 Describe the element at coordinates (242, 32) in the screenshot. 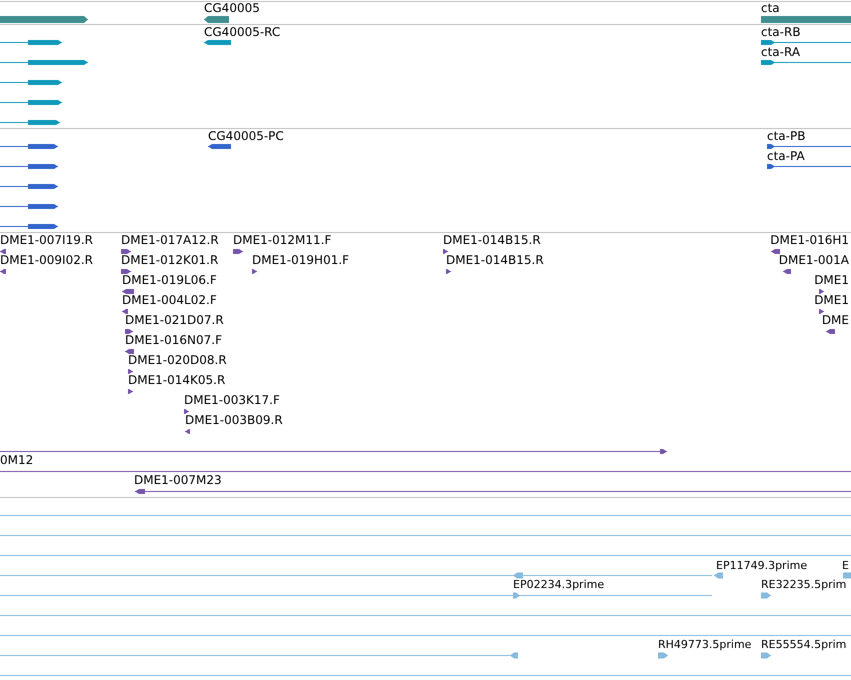

I see `feature-label: CG40005-RC` at that location.